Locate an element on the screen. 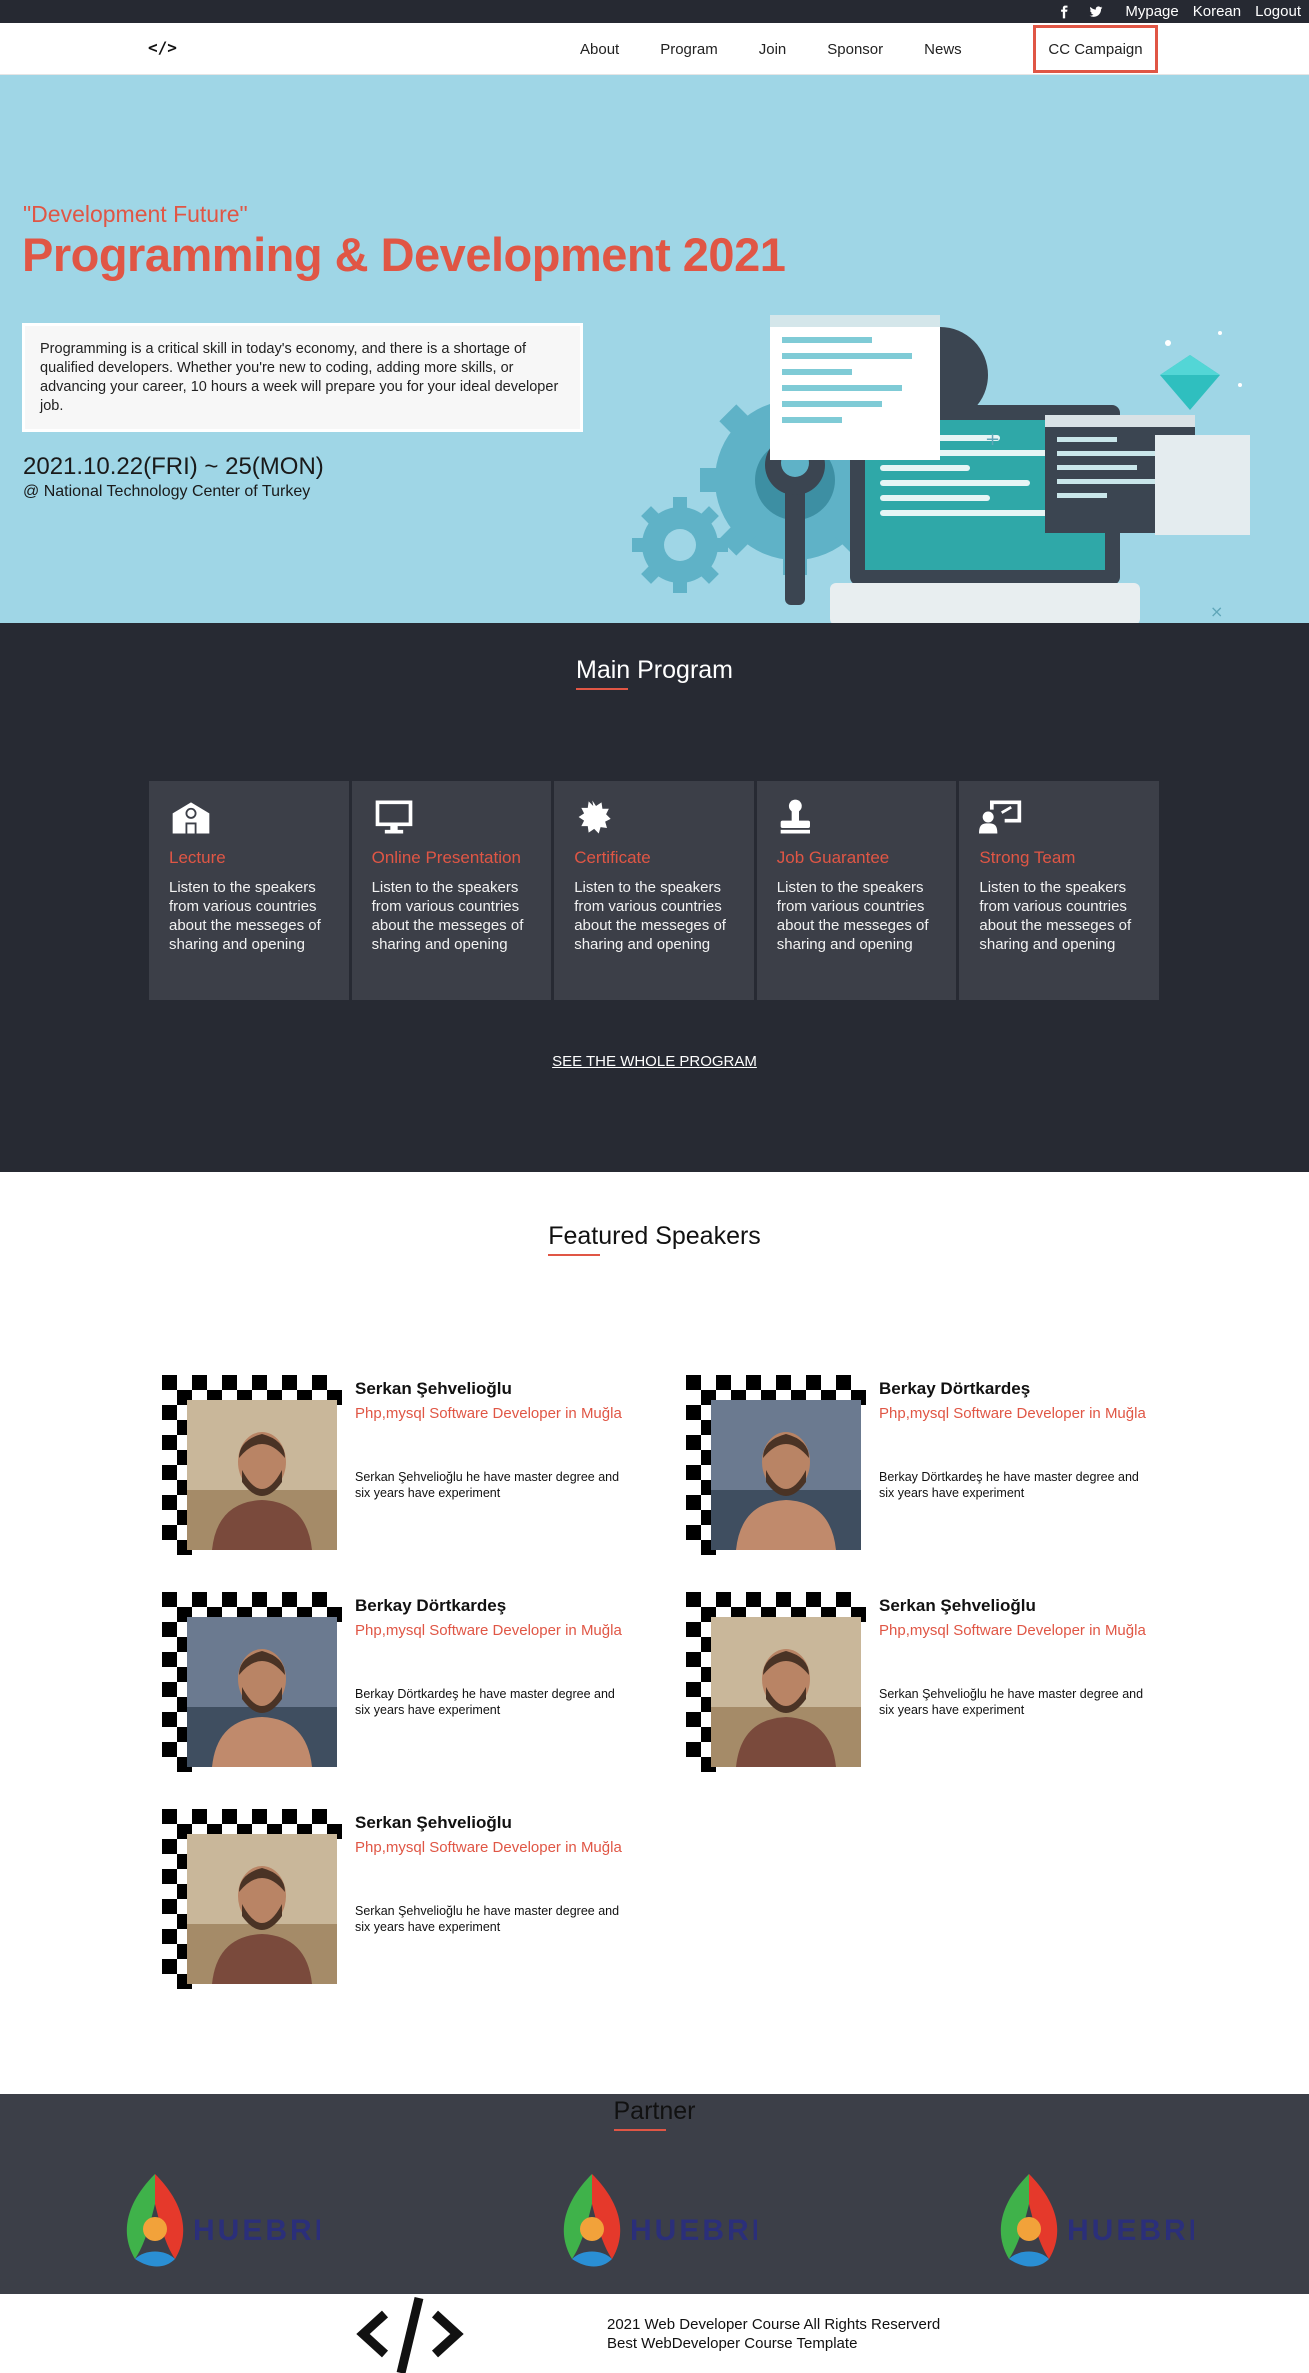 This screenshot has height=2373, width=1309. developer-illustration: + × is located at coordinates (941, 469).